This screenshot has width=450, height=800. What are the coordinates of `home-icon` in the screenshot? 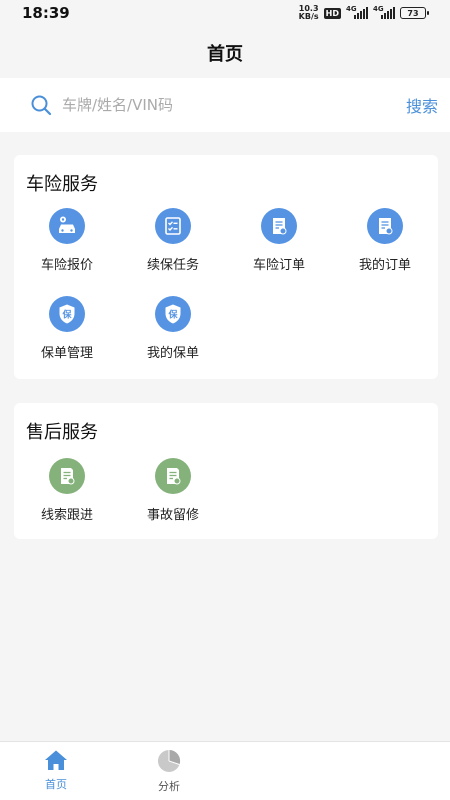 It's located at (56, 760).